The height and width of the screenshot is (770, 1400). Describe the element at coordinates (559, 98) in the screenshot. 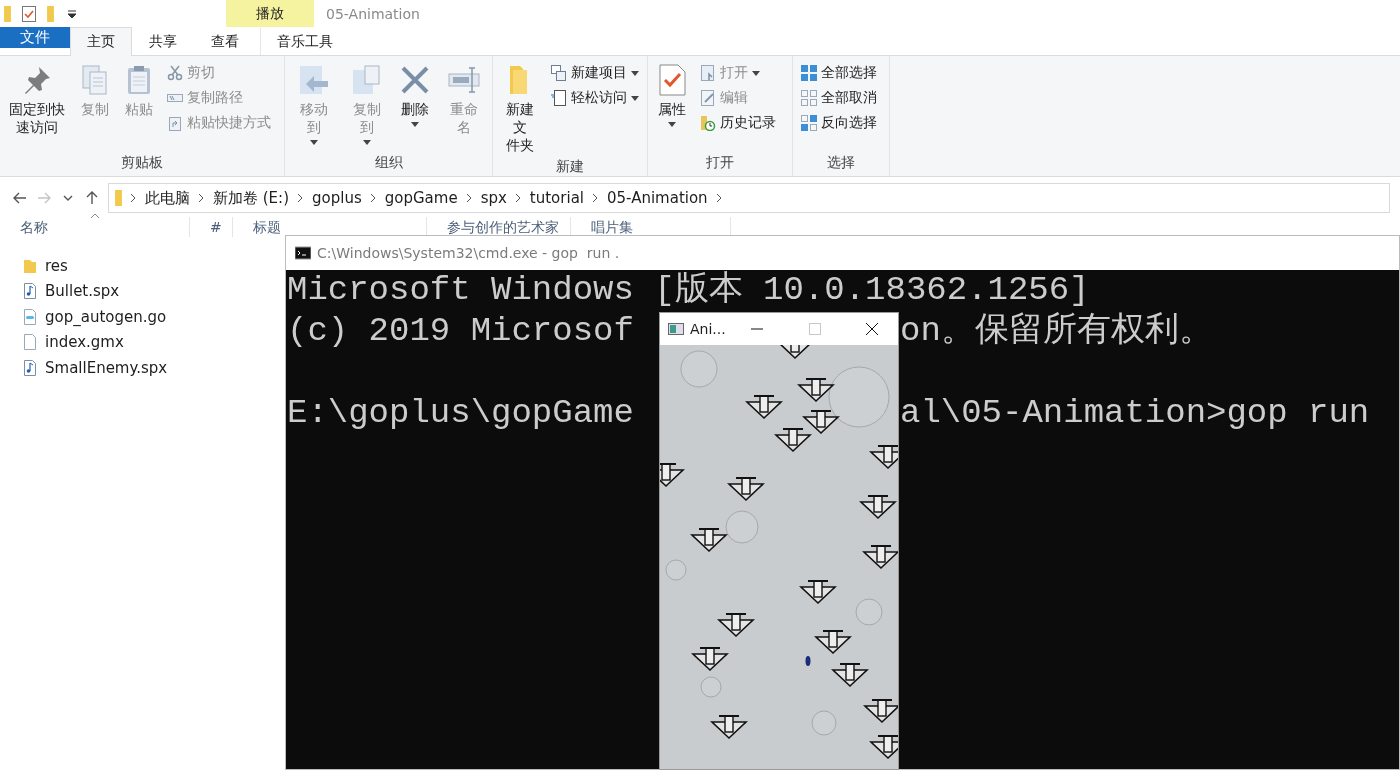

I see `document-icon` at that location.